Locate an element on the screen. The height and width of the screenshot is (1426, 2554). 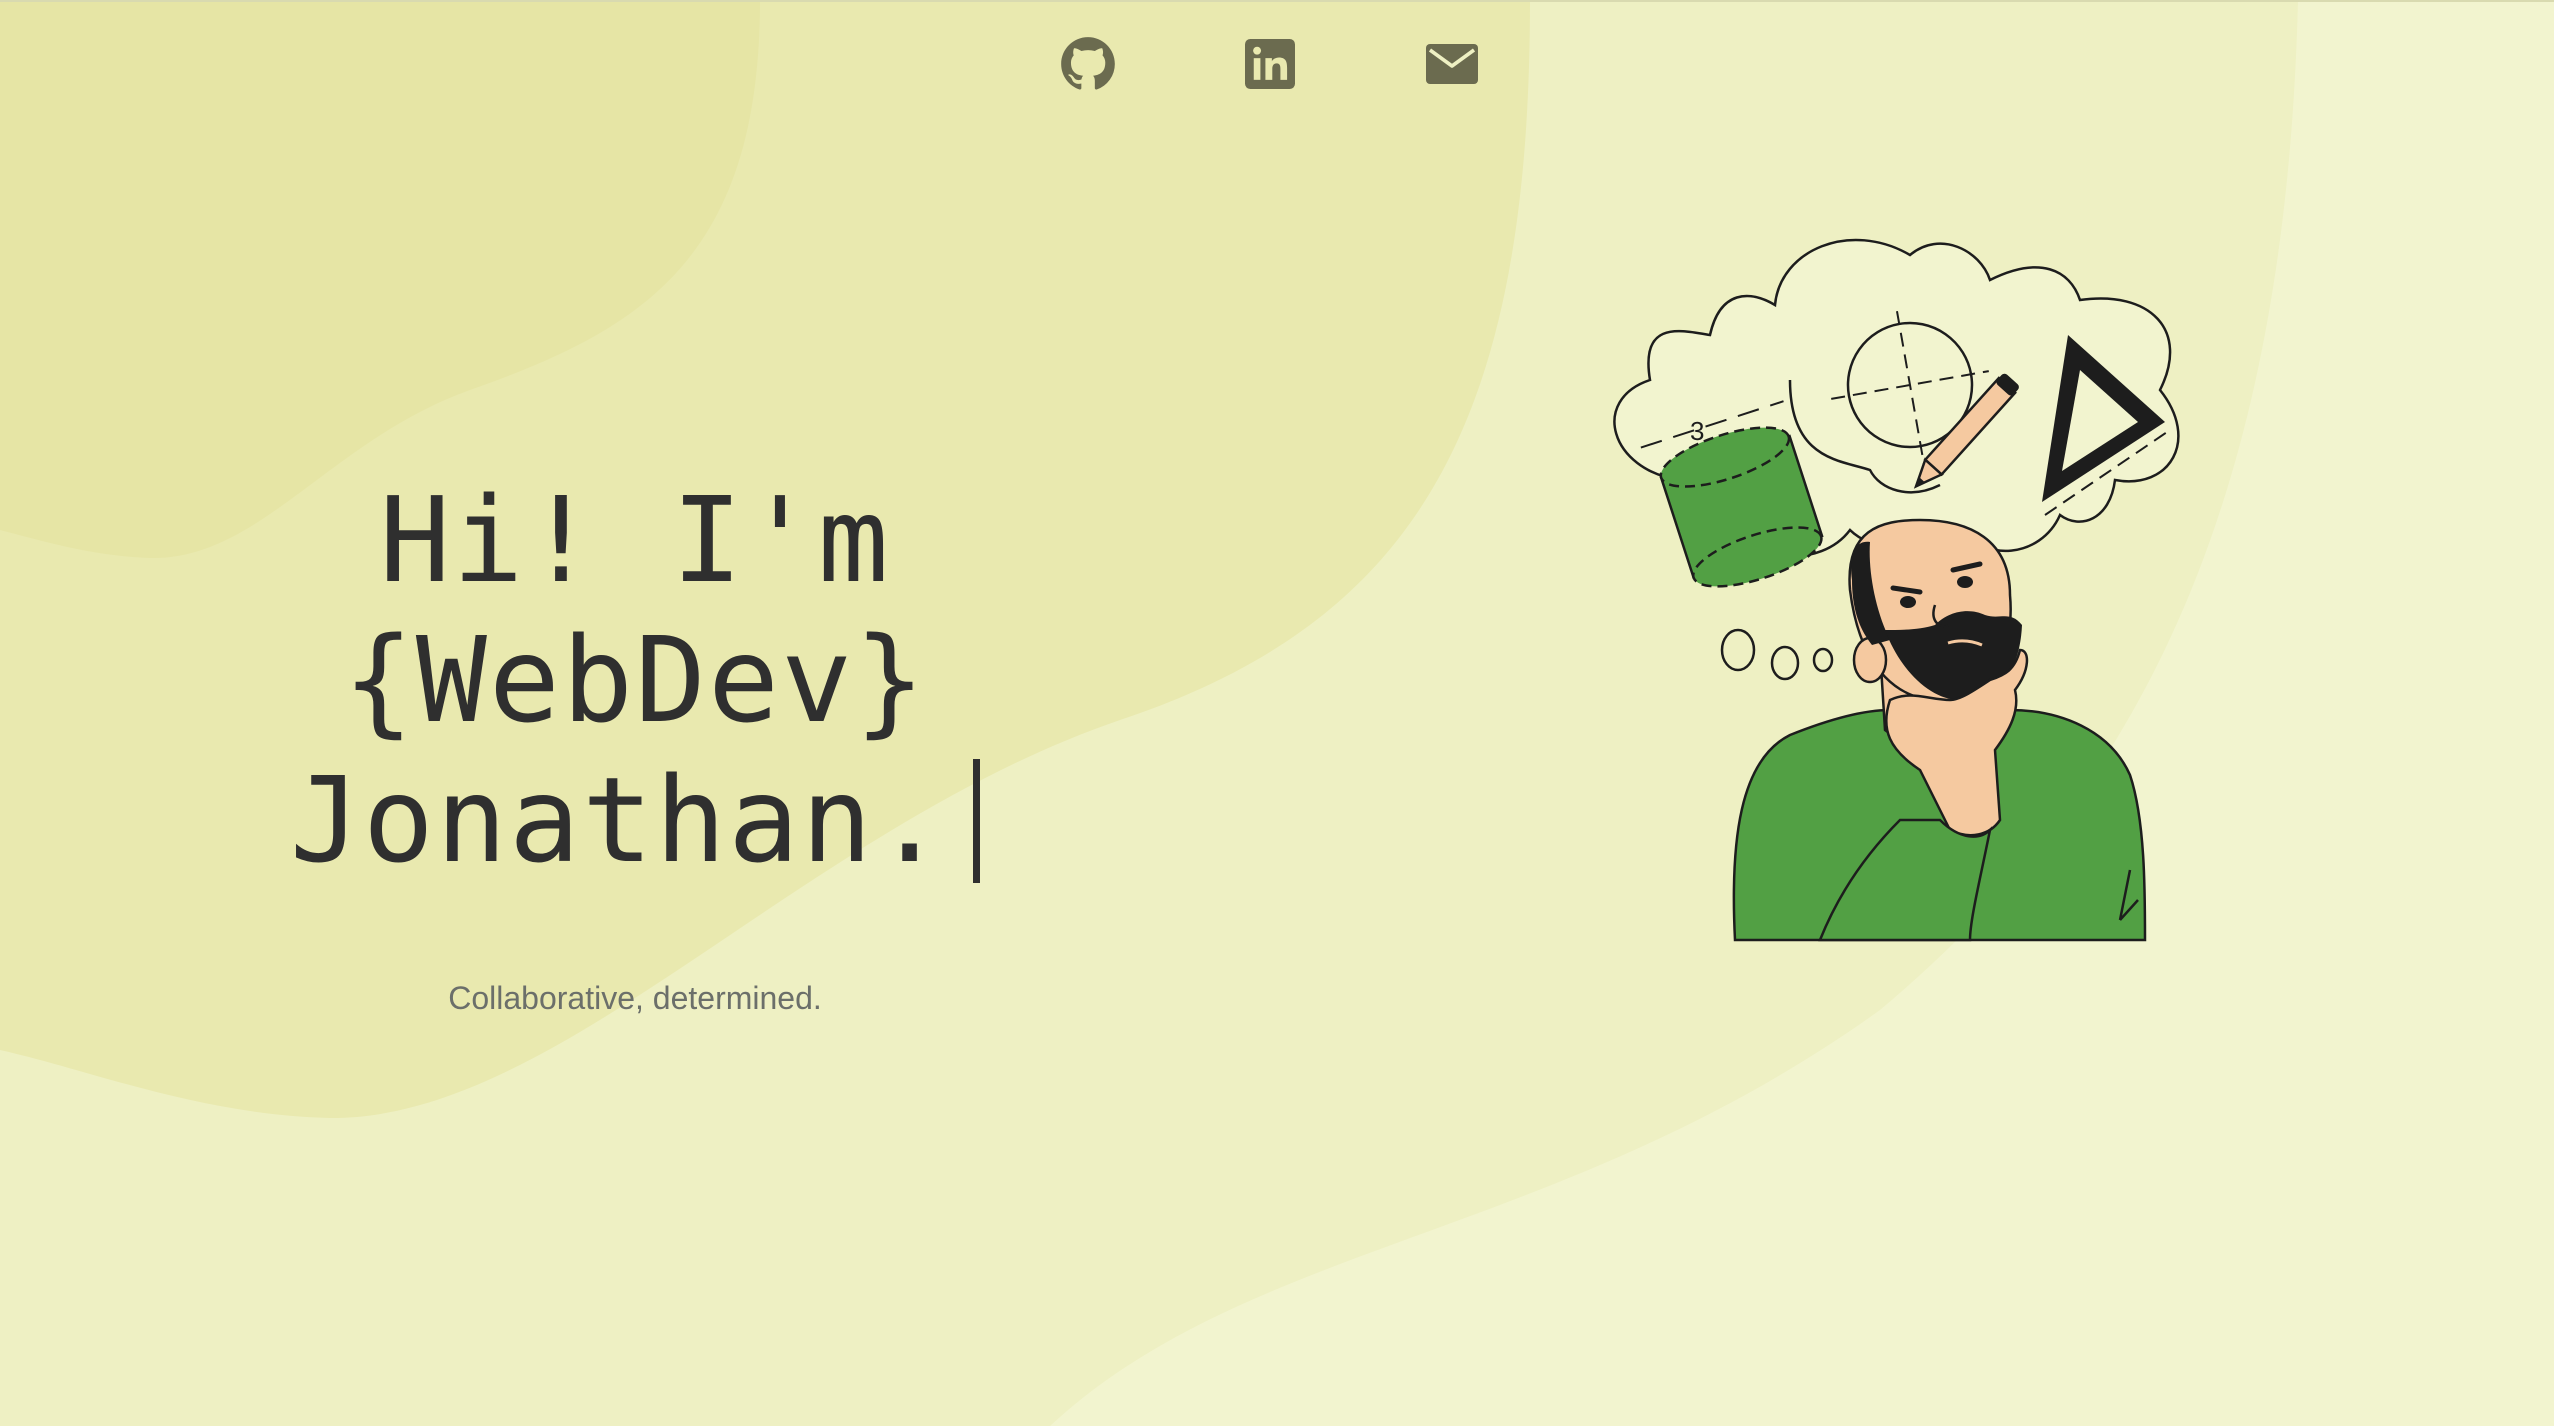
thought-bubble-large is located at coordinates (1738, 650).